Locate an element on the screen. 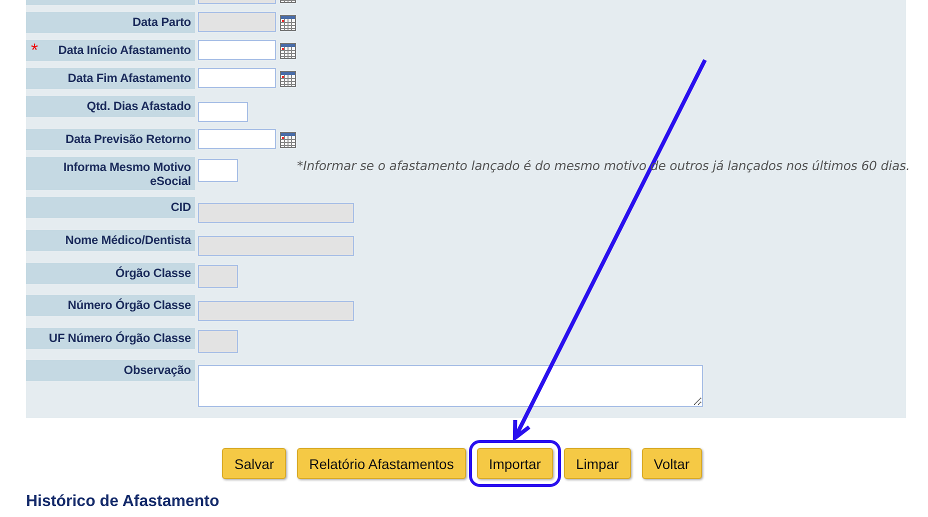 This screenshot has height=517, width=928. action-button: Limpar is located at coordinates (597, 463).